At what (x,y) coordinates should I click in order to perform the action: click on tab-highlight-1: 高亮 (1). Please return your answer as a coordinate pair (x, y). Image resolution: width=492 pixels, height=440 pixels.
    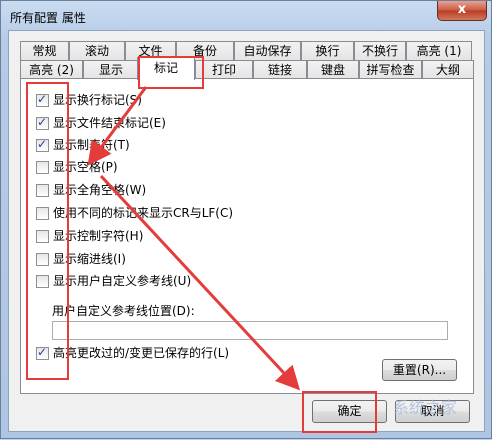
    Looking at the image, I should click on (439, 51).